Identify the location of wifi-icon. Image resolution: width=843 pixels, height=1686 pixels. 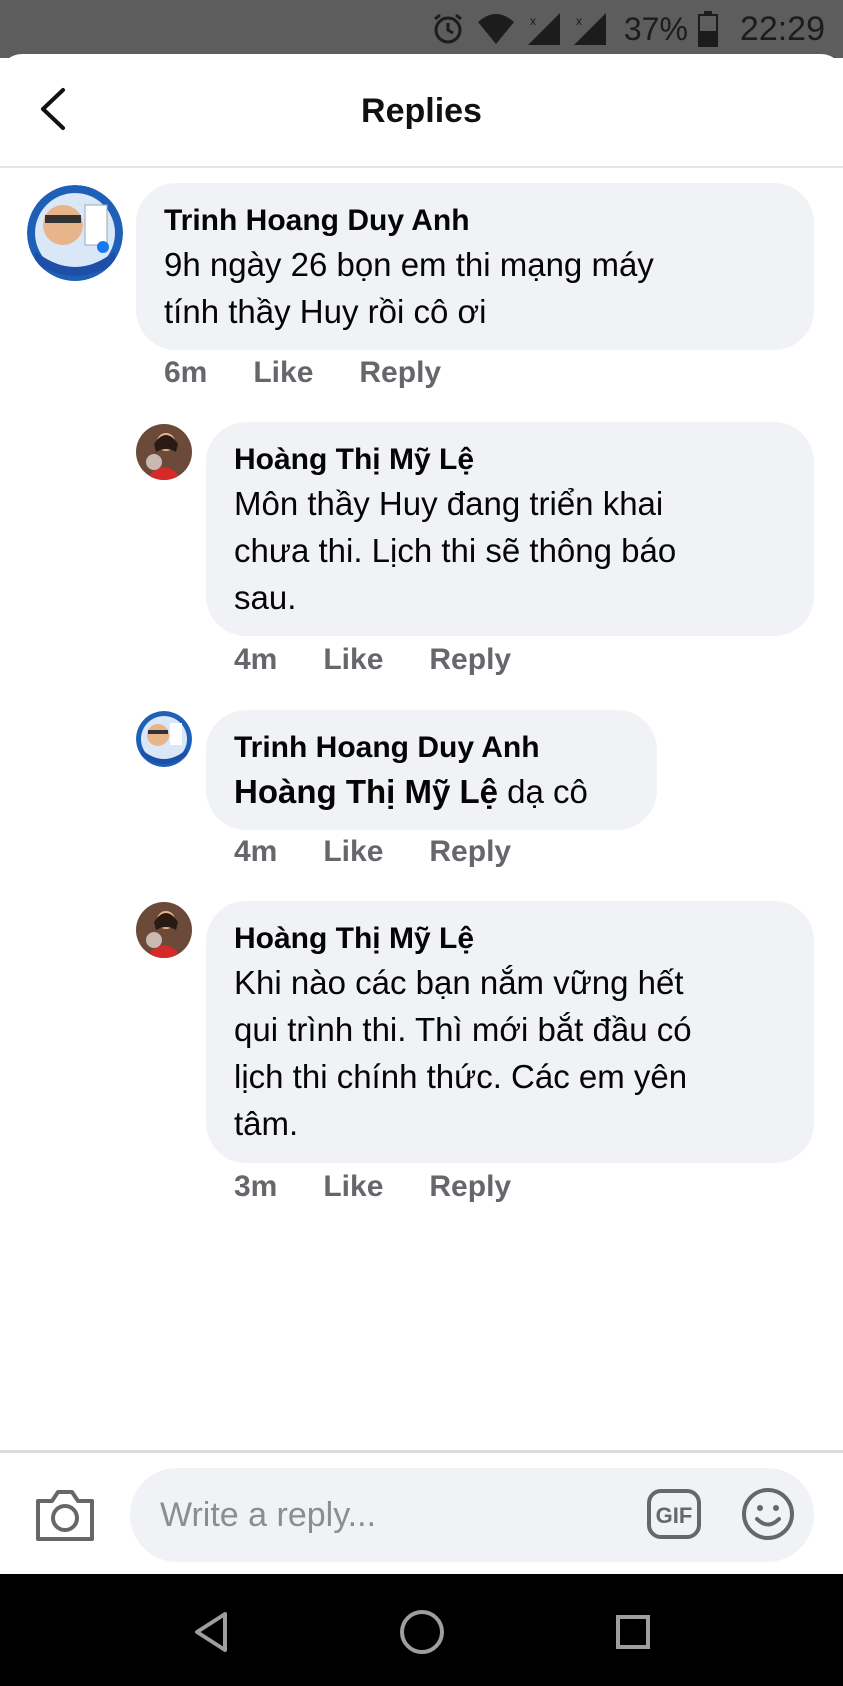
(496, 29).